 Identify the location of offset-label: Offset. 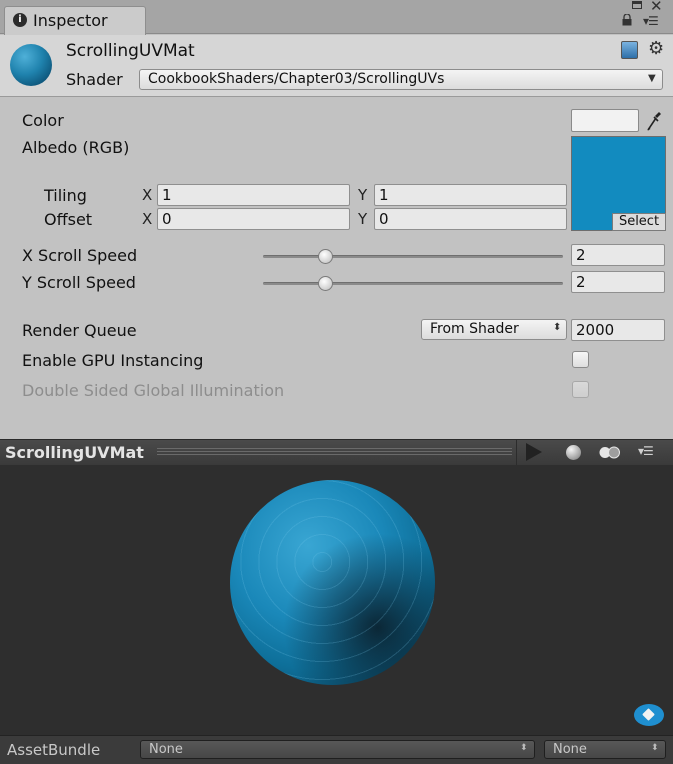
(68, 219).